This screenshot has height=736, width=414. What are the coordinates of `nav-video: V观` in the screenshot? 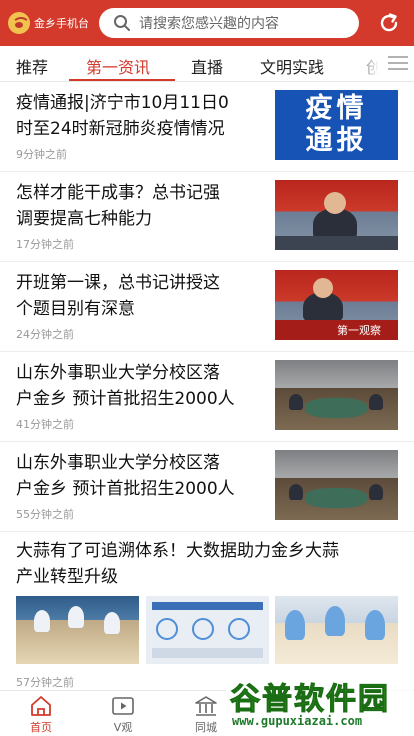 It's located at (123, 713).